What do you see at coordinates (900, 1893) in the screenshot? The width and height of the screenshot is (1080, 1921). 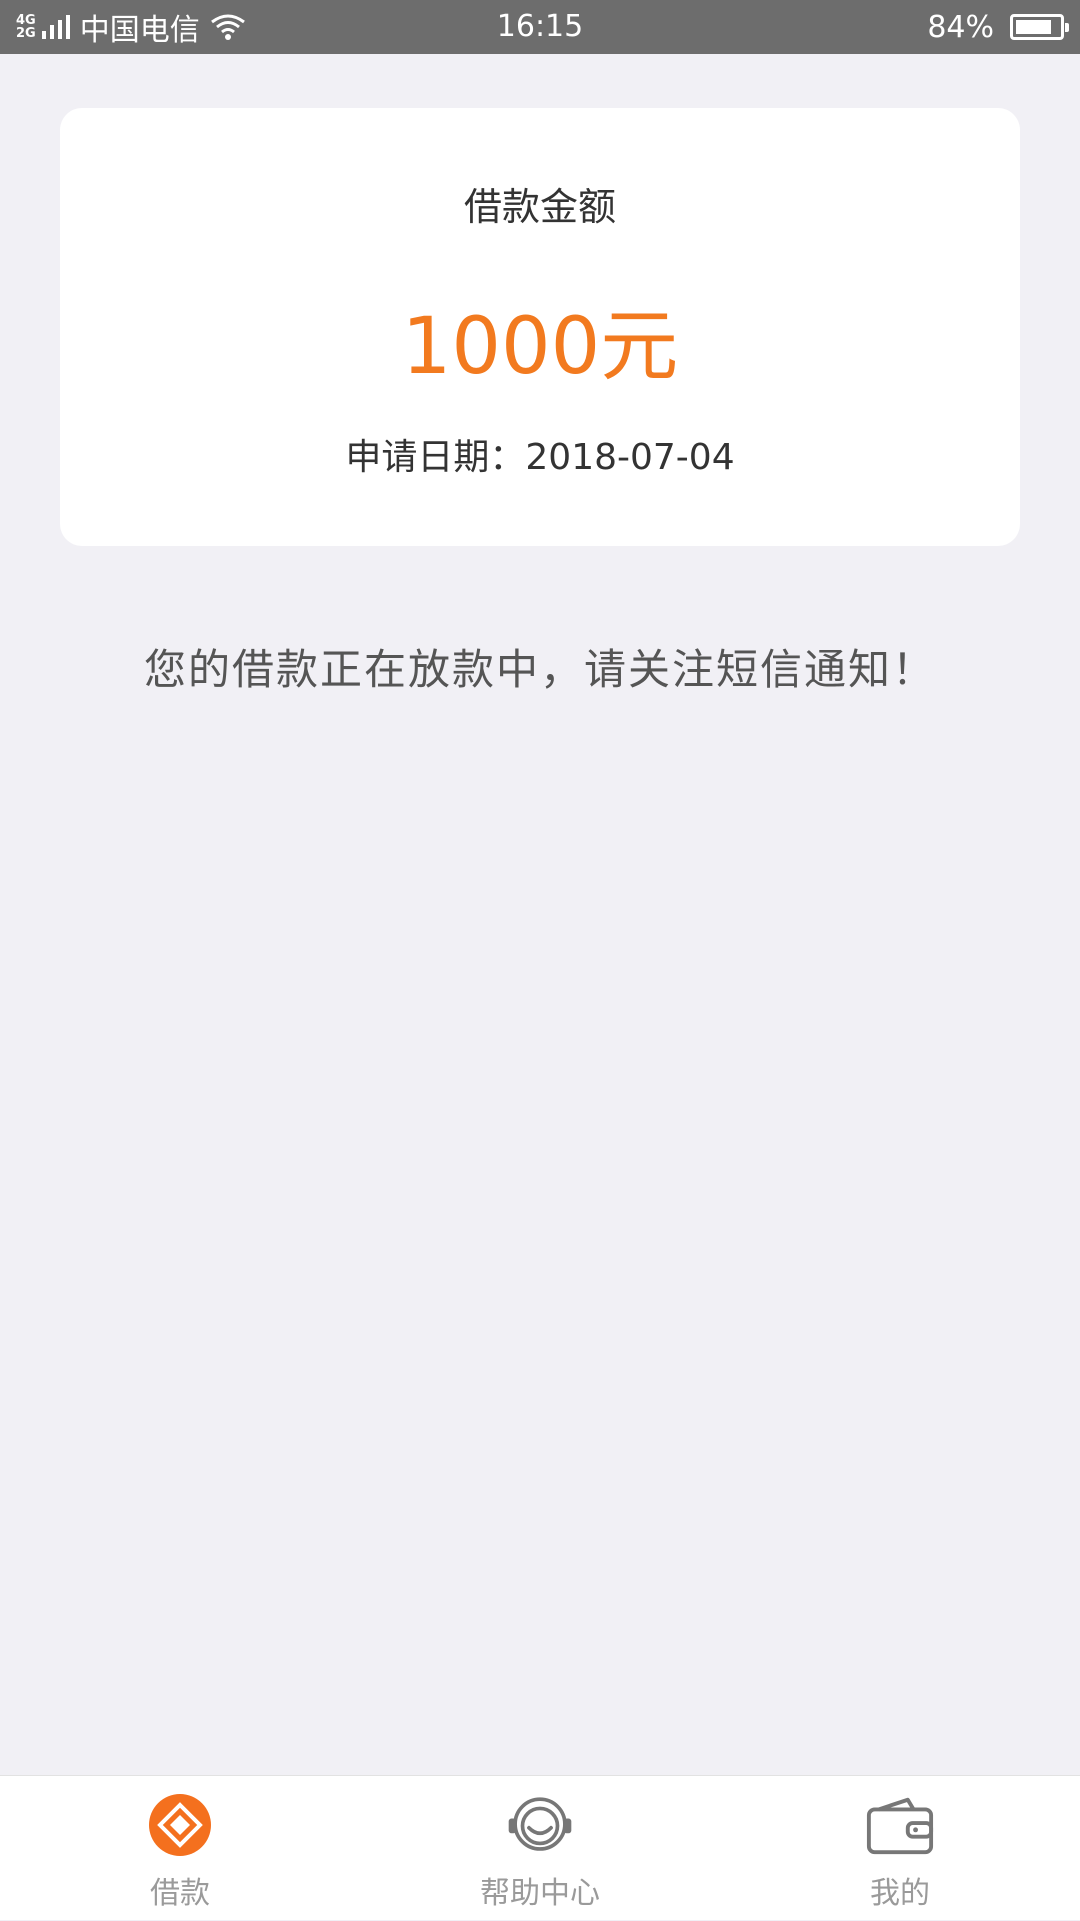 I see `tab-mine-label: 我的` at bounding box center [900, 1893].